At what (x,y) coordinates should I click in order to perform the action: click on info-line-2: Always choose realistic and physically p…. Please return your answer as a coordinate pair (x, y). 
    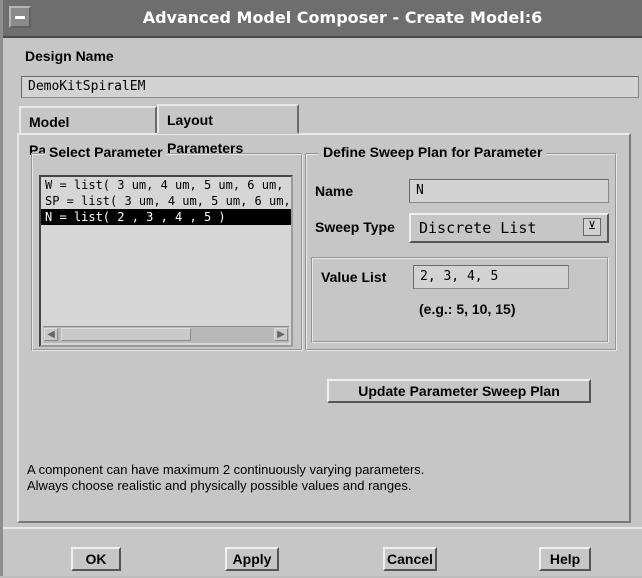
    Looking at the image, I should click on (219, 485).